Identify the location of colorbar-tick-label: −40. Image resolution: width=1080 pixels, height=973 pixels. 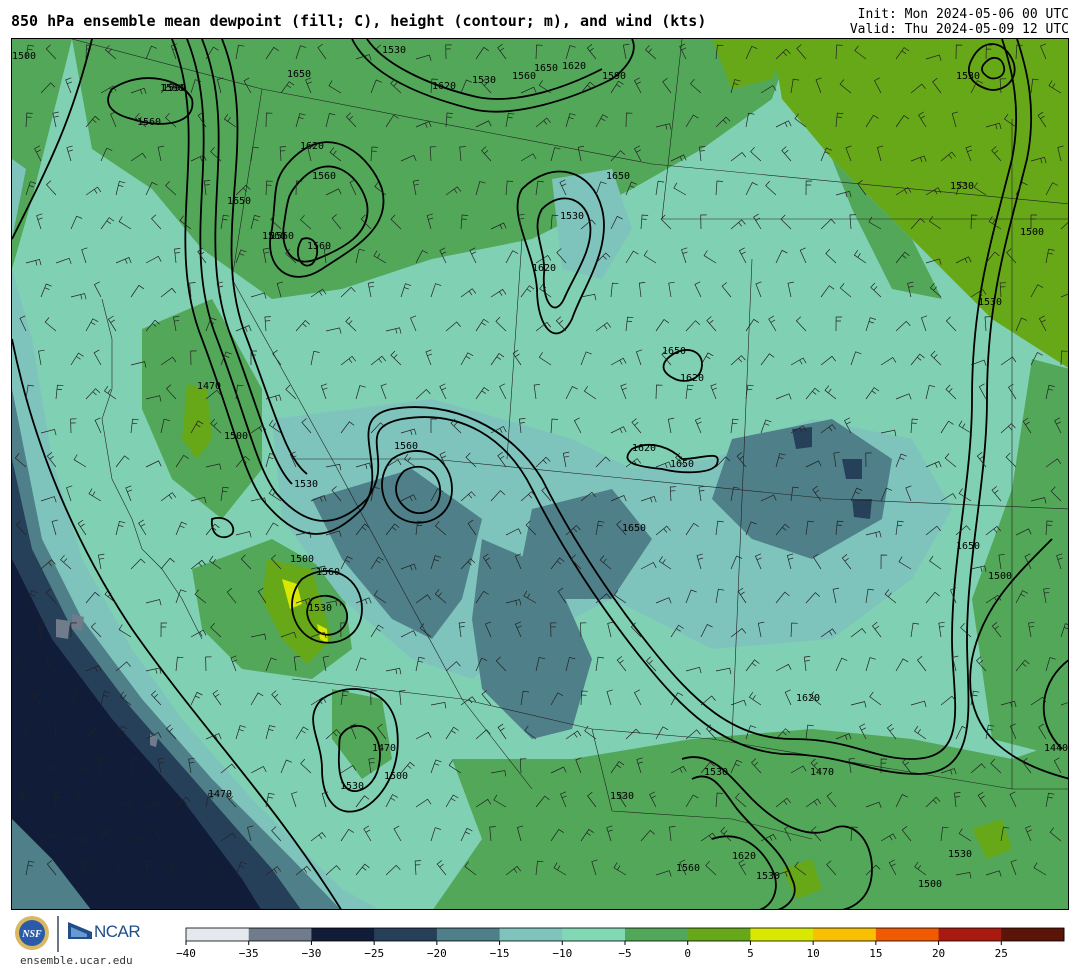
(186, 953).